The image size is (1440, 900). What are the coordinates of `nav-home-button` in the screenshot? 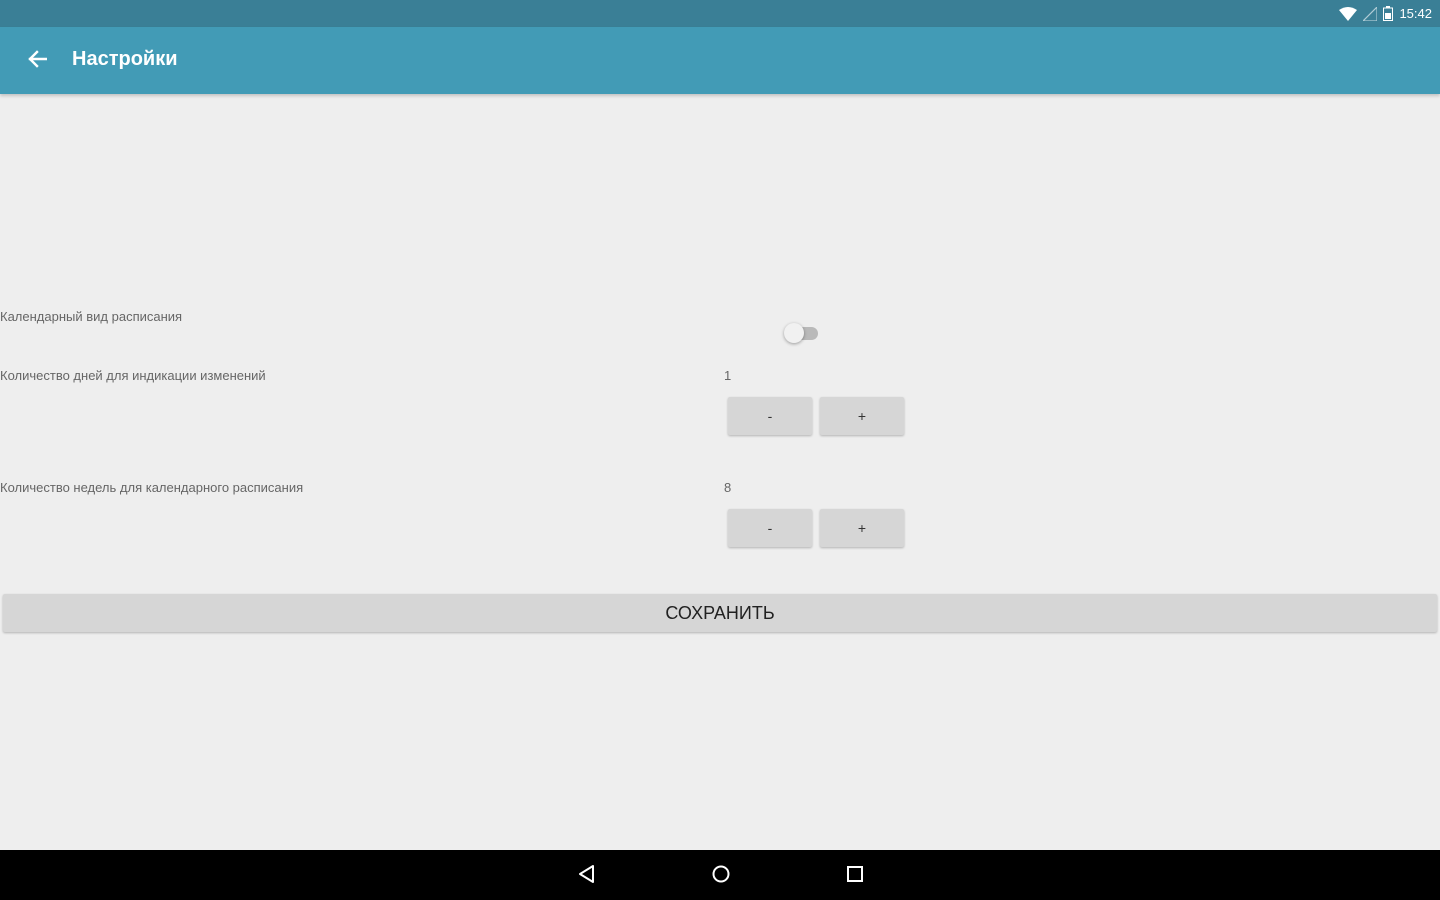 It's located at (721, 876).